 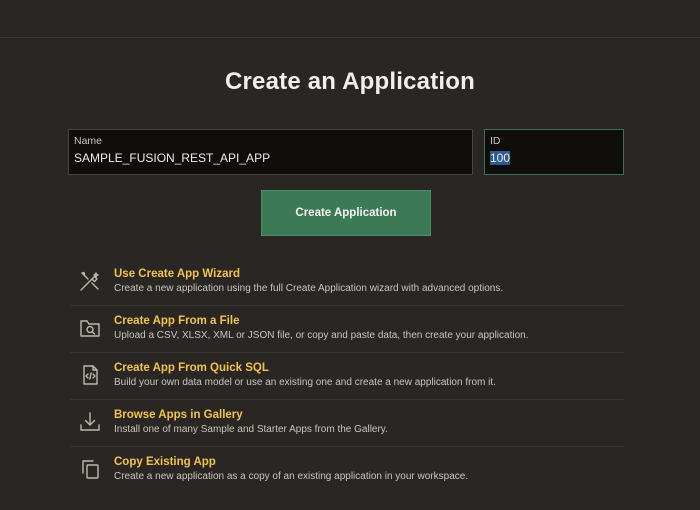 What do you see at coordinates (90, 281) in the screenshot?
I see `wizard-icon` at bounding box center [90, 281].